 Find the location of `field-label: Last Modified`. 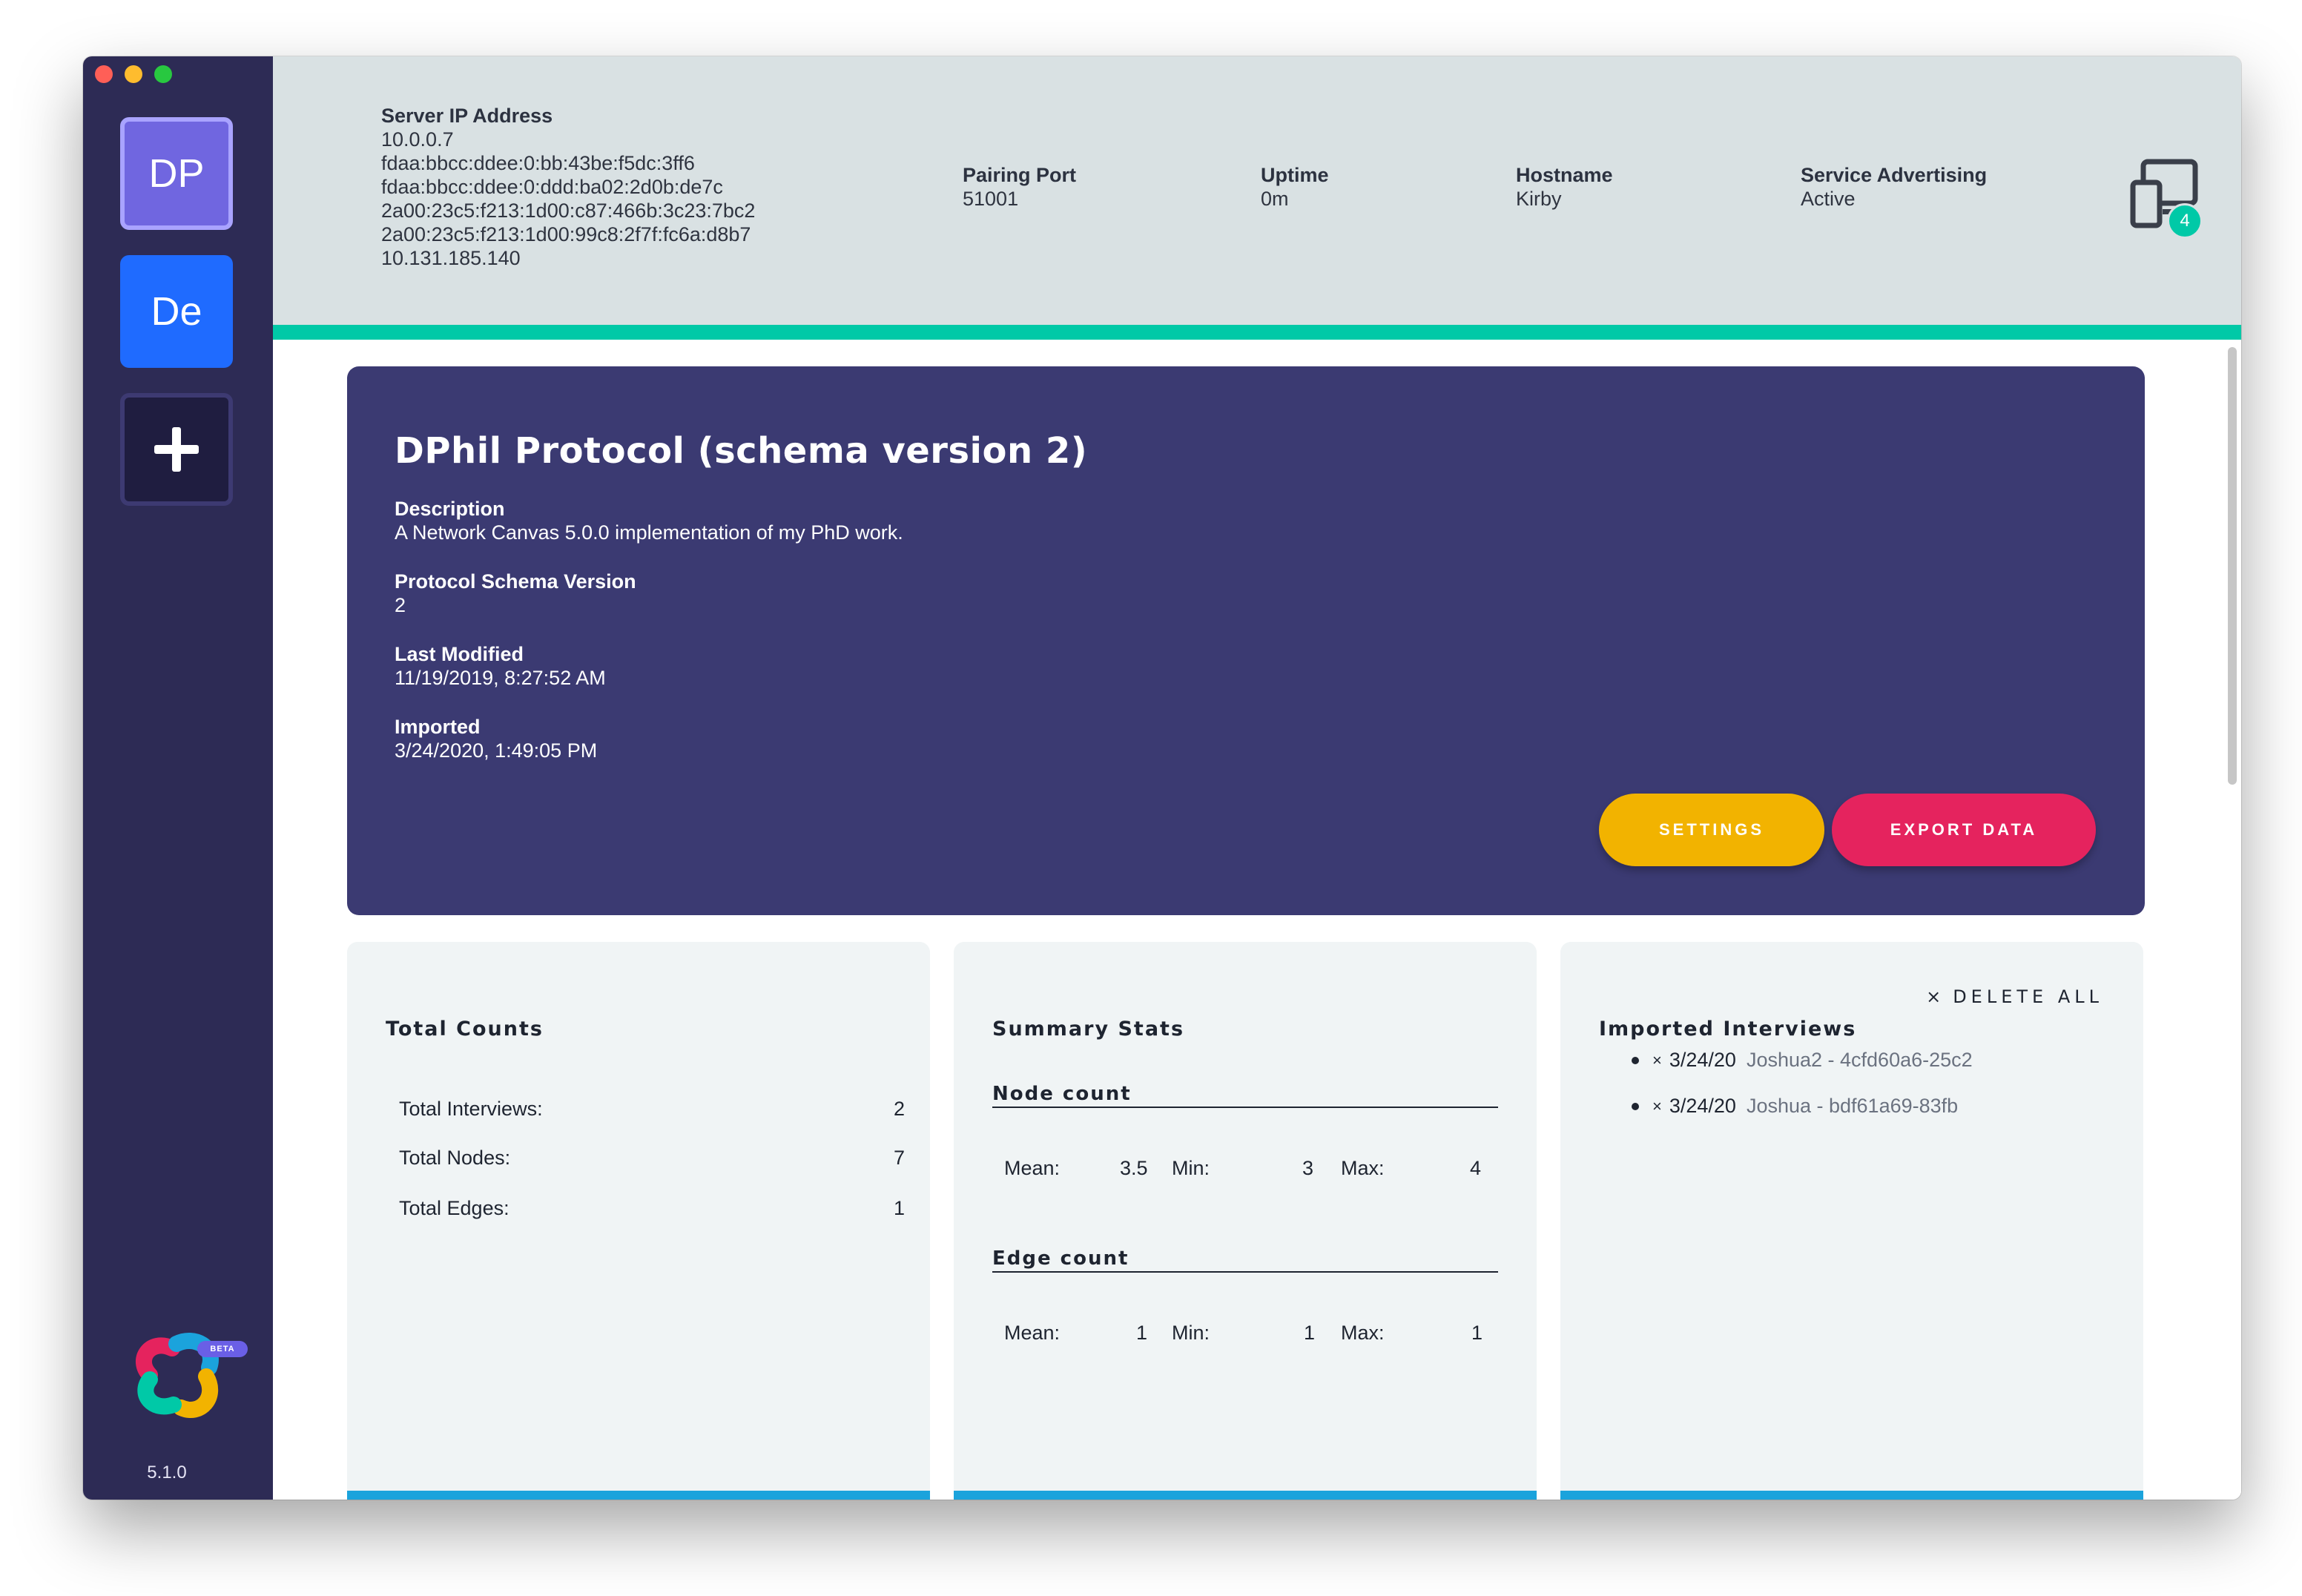

field-label: Last Modified is located at coordinates (460, 654).